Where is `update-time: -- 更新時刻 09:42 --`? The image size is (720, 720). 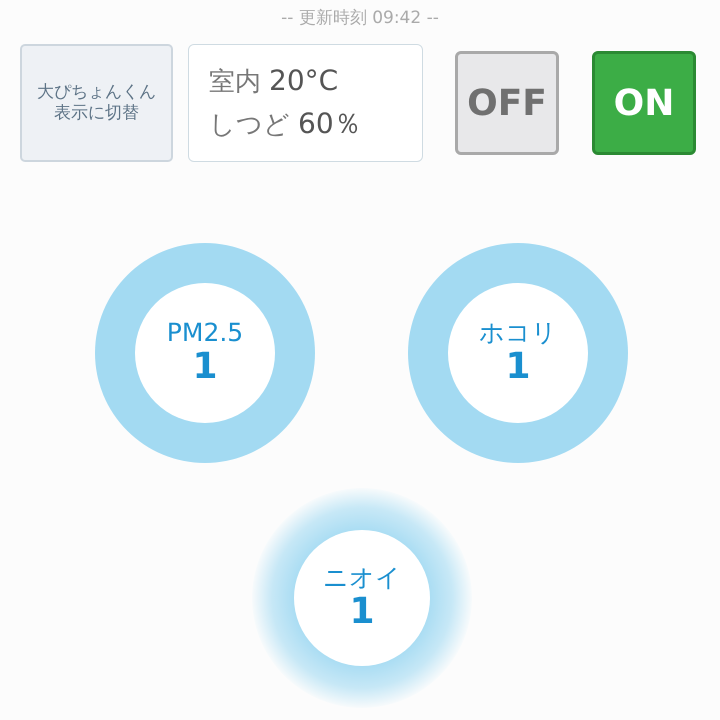 update-time: -- 更新時刻 09:42 -- is located at coordinates (360, 18).